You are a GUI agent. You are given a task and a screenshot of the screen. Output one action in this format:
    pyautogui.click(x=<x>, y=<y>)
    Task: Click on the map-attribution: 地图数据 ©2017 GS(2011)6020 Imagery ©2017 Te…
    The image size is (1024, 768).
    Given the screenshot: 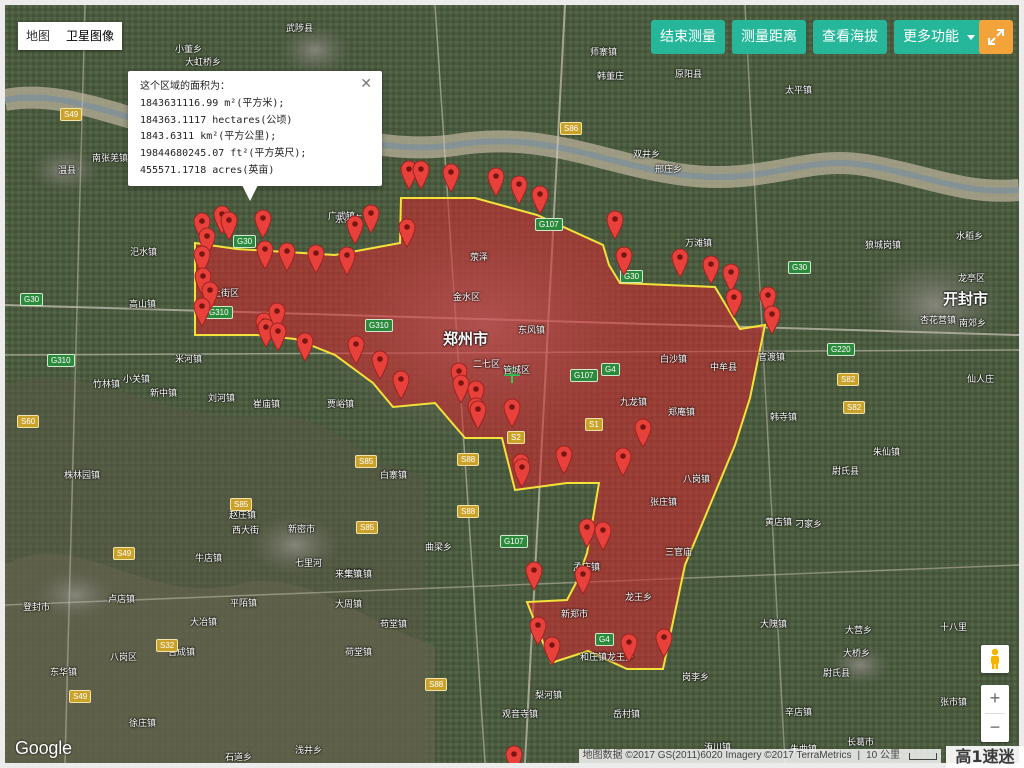 What is the action you would take?
    pyautogui.click(x=759, y=756)
    